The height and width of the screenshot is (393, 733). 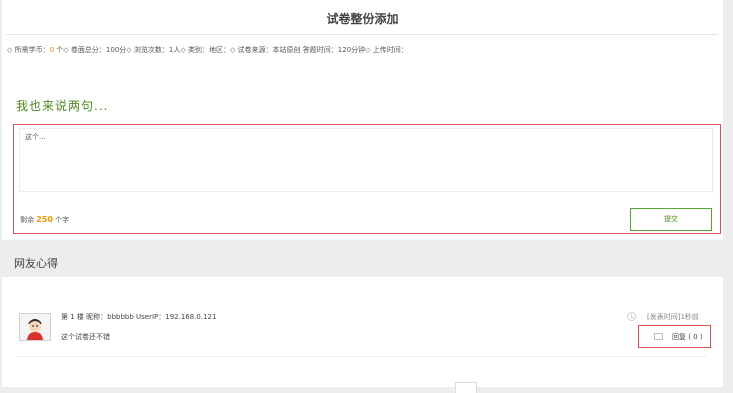 I want to click on avatar-figure, so click(x=35, y=327).